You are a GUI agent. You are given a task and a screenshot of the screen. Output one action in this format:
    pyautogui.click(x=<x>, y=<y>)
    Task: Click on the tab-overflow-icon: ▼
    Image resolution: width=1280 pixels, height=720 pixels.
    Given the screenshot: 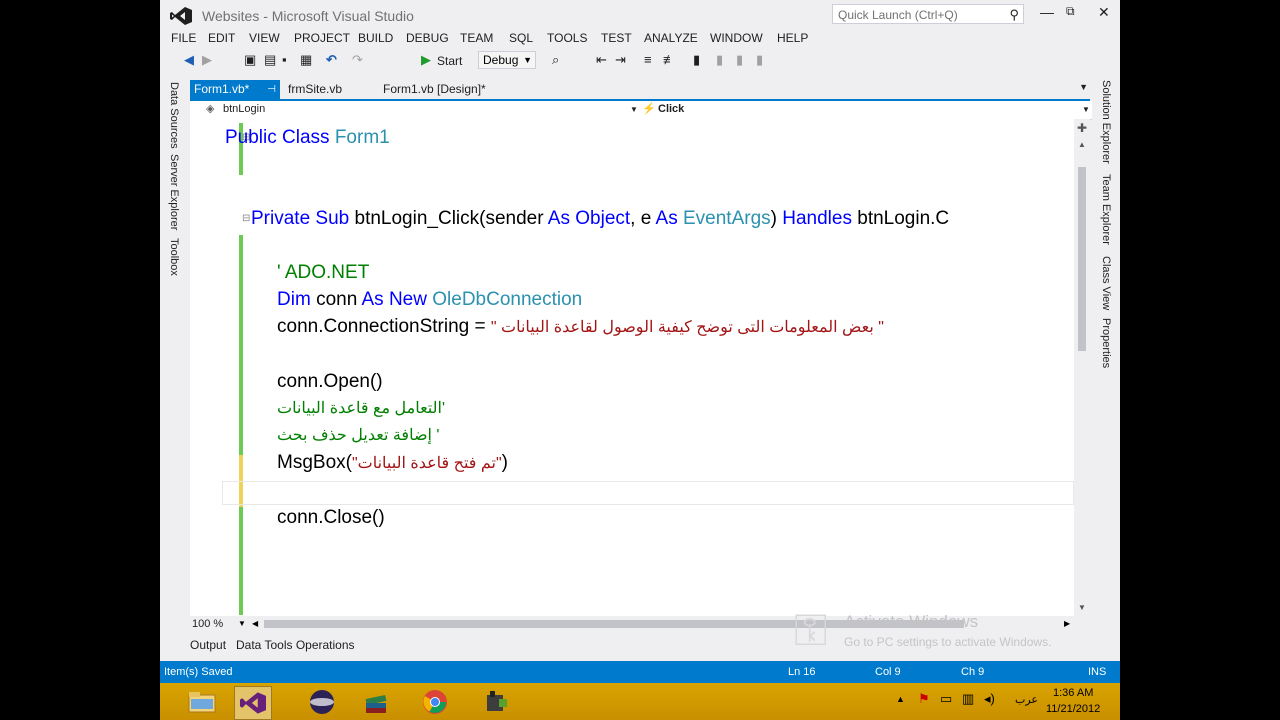 What is the action you would take?
    pyautogui.click(x=1083, y=87)
    